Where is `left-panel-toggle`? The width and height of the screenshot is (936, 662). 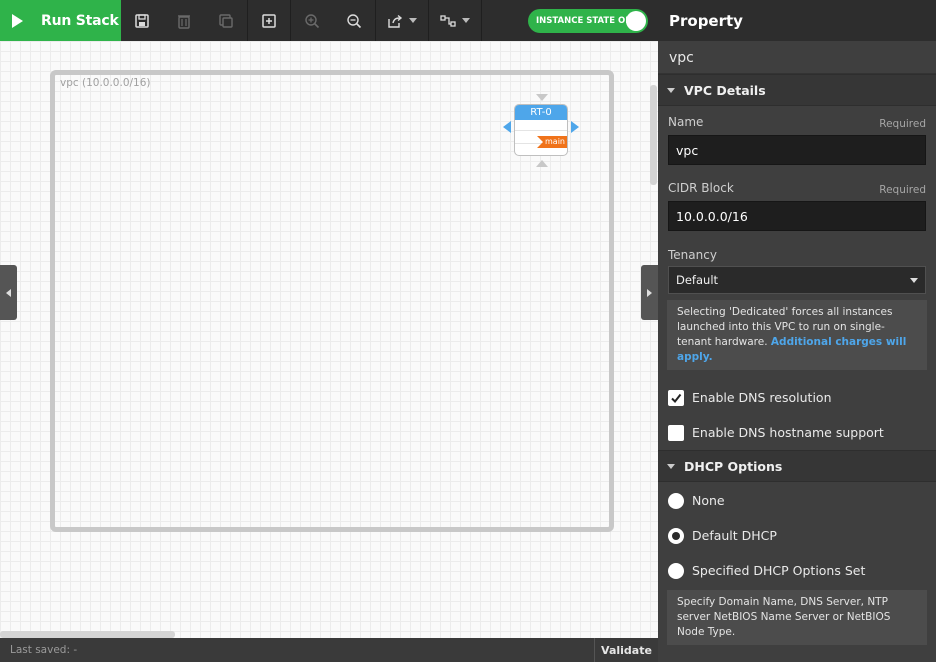
left-panel-toggle is located at coordinates (8, 292).